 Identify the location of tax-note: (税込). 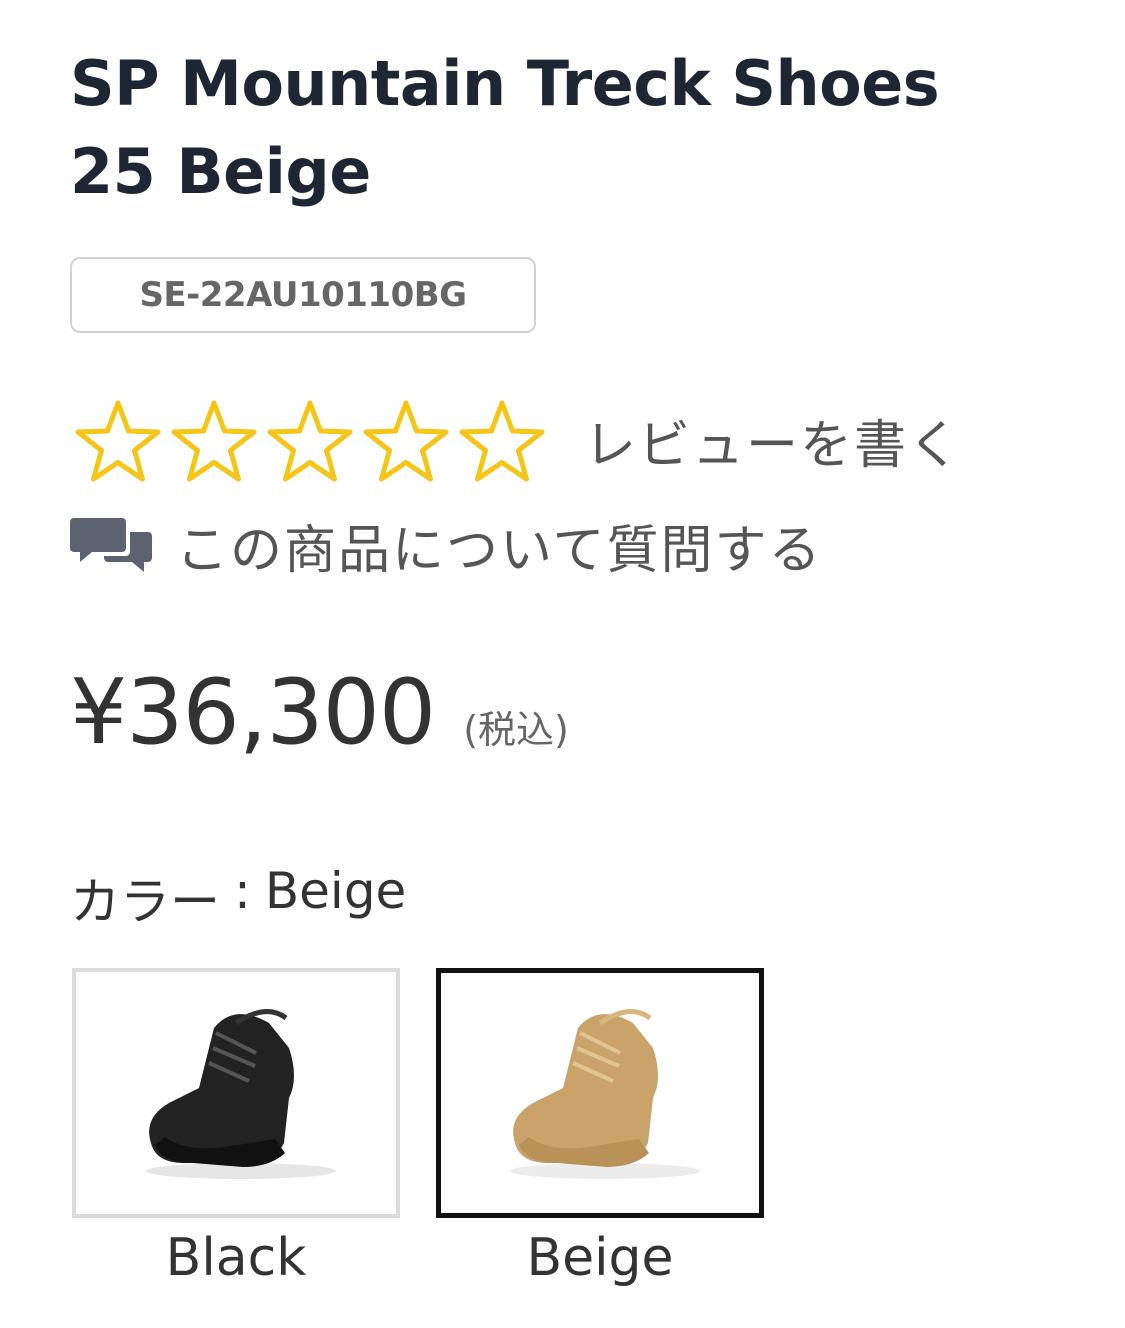
(516, 730).